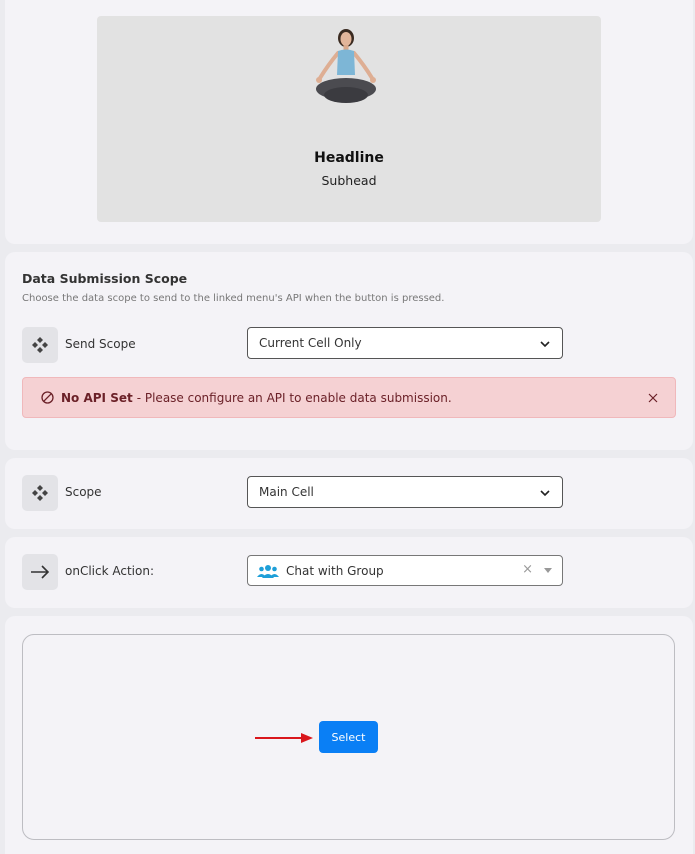 The image size is (695, 854). I want to click on send-scope-select: Current Cell Only, so click(405, 343).